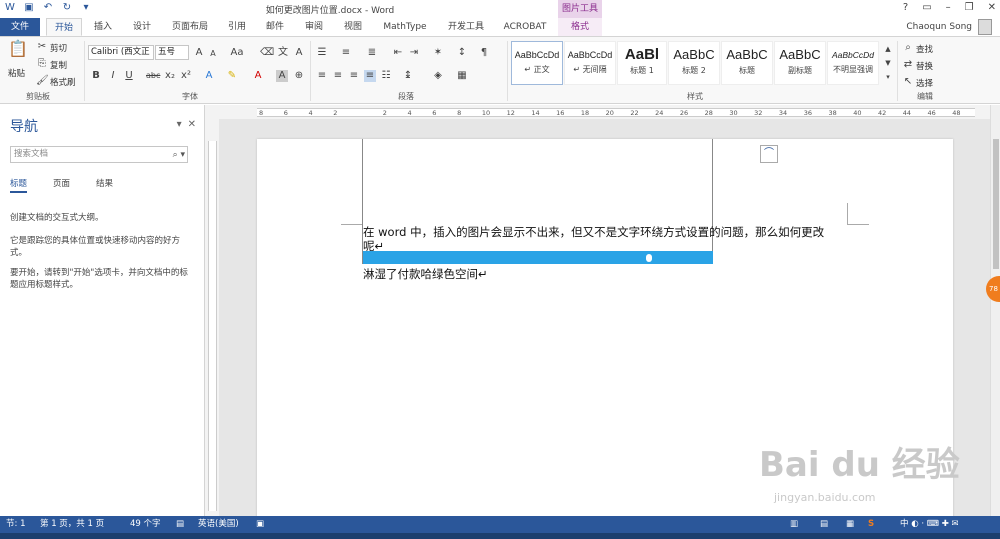 Image resolution: width=1000 pixels, height=539 pixels. Describe the element at coordinates (192, 124) in the screenshot. I see `nav-close-icon: ✕` at that location.